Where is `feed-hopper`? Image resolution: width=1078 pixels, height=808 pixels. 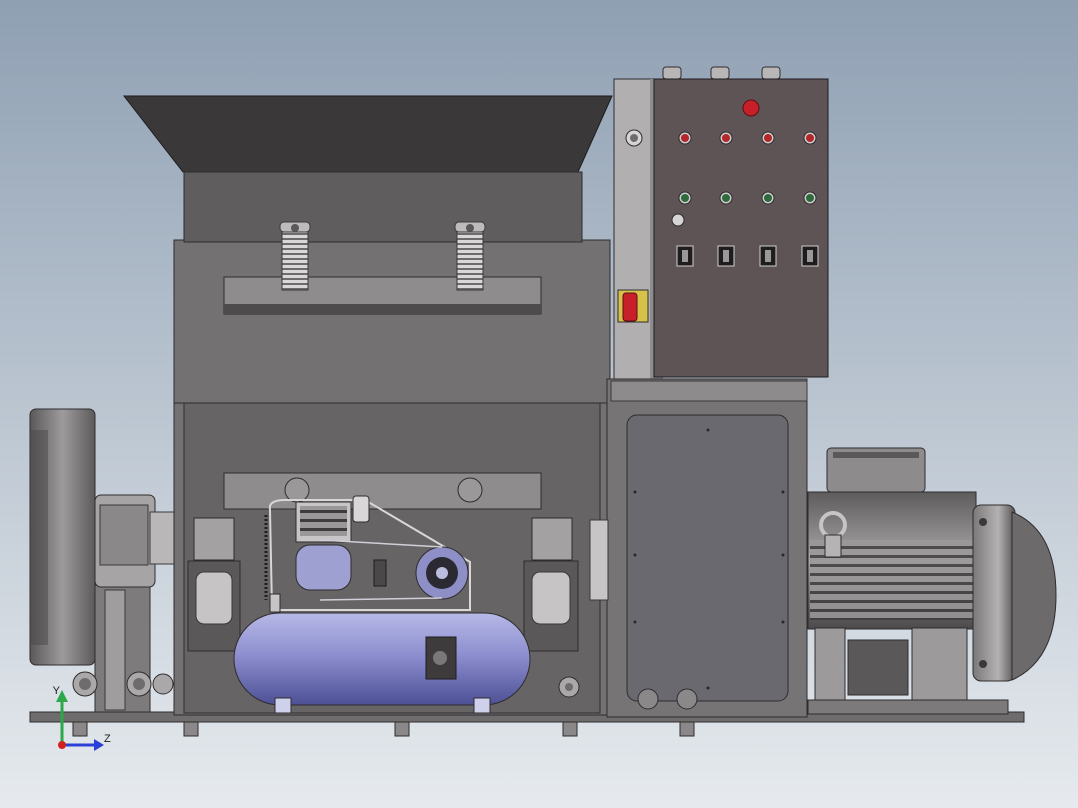 feed-hopper is located at coordinates (367, 169).